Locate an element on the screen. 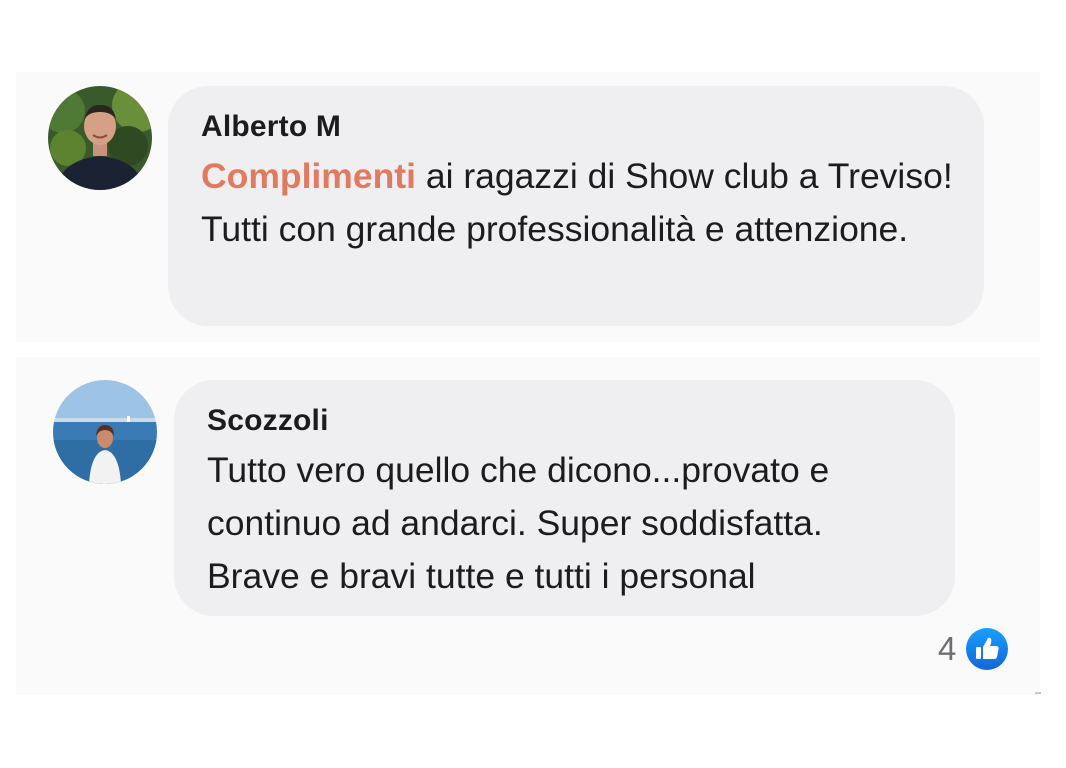 This screenshot has height=768, width=1066. reactions: 4 is located at coordinates (973, 649).